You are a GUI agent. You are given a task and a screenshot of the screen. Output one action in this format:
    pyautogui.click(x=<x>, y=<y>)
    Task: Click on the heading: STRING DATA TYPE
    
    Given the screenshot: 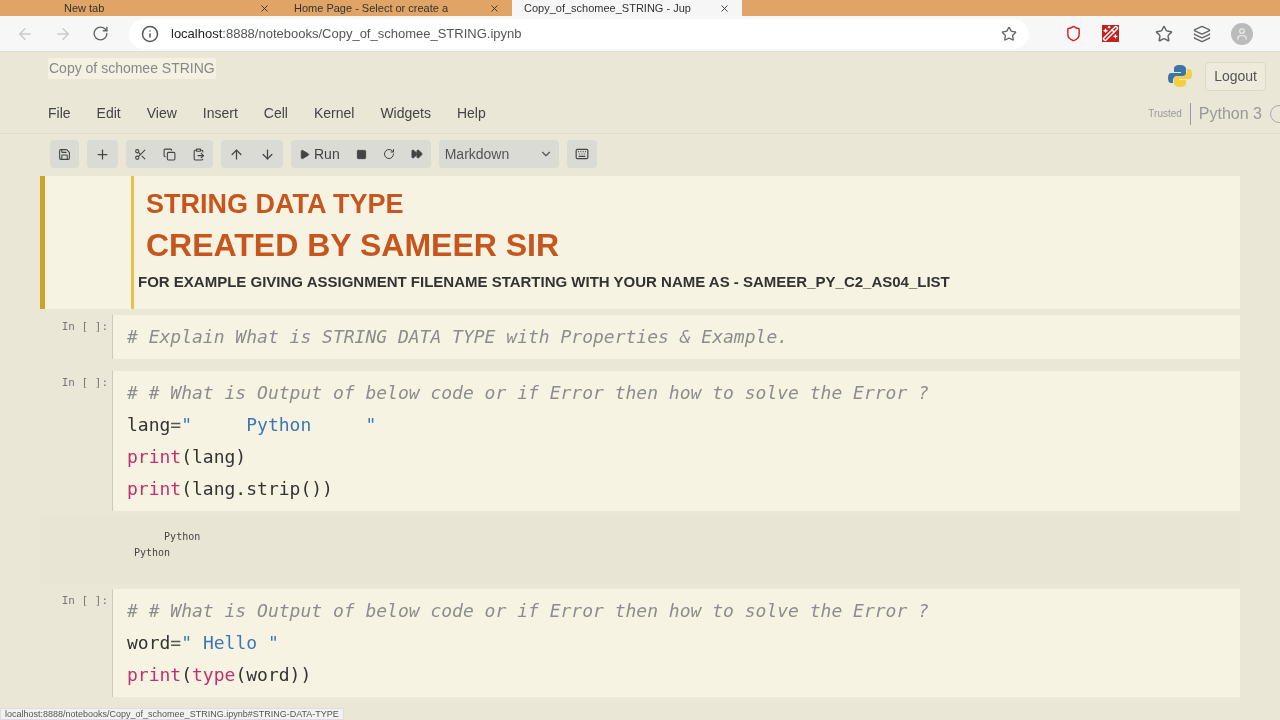 What is the action you would take?
    pyautogui.click(x=274, y=204)
    